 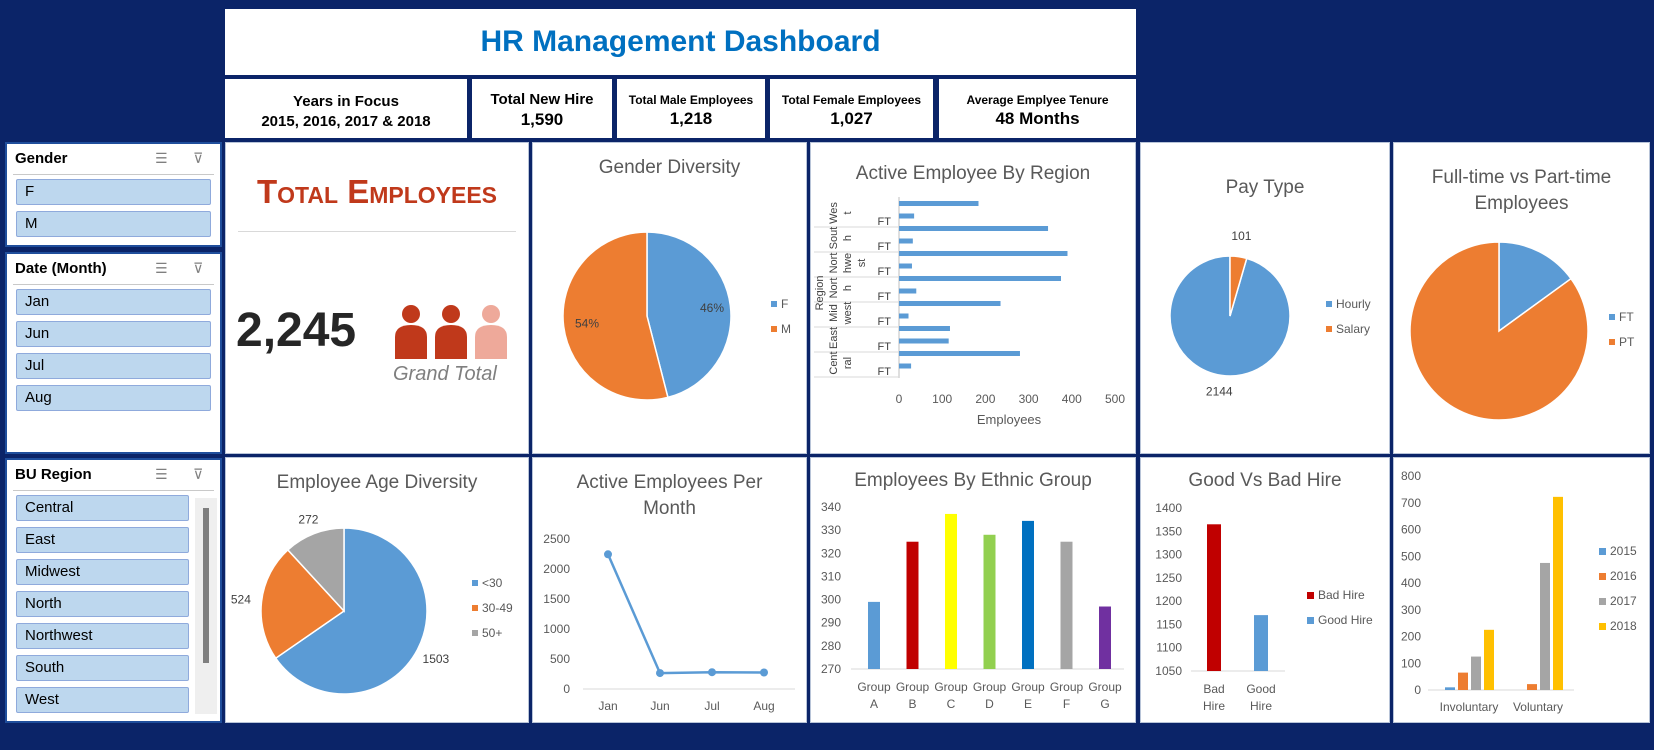 What do you see at coordinates (113, 302) in the screenshot?
I see `slicer-item-jan: Jan` at bounding box center [113, 302].